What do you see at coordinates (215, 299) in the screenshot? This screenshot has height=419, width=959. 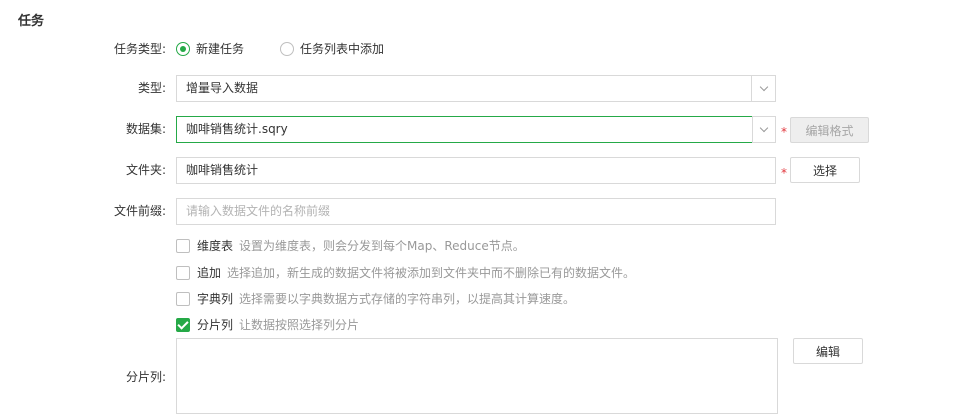 I see `dictionary-column-label: 字典列` at bounding box center [215, 299].